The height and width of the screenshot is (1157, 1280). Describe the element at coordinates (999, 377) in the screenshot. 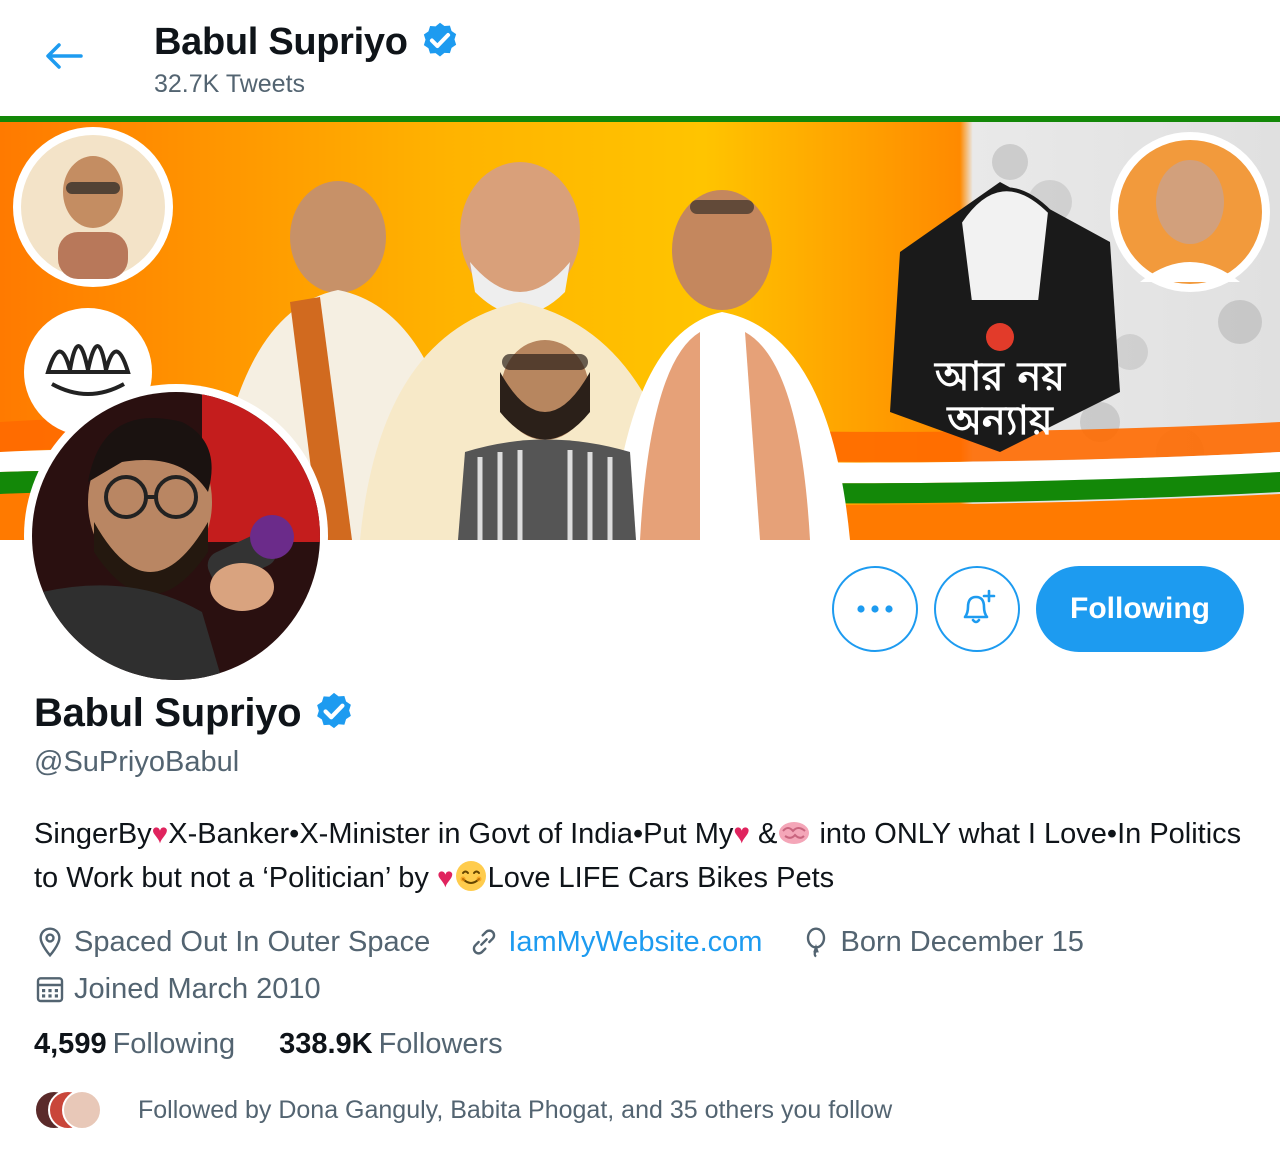

I see `banner-slogan-line1: আর নয়` at that location.